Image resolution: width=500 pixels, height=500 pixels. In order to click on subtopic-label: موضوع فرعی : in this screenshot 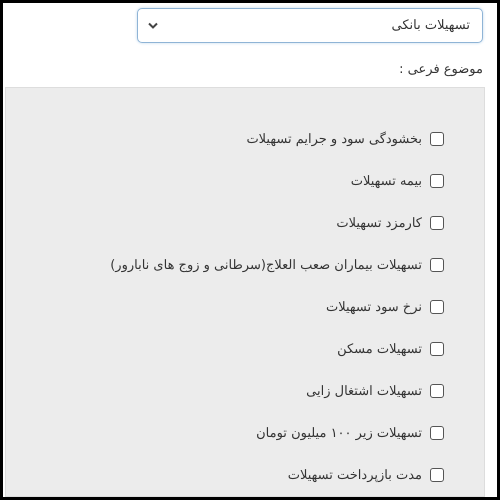, I will do `click(440, 69)`.